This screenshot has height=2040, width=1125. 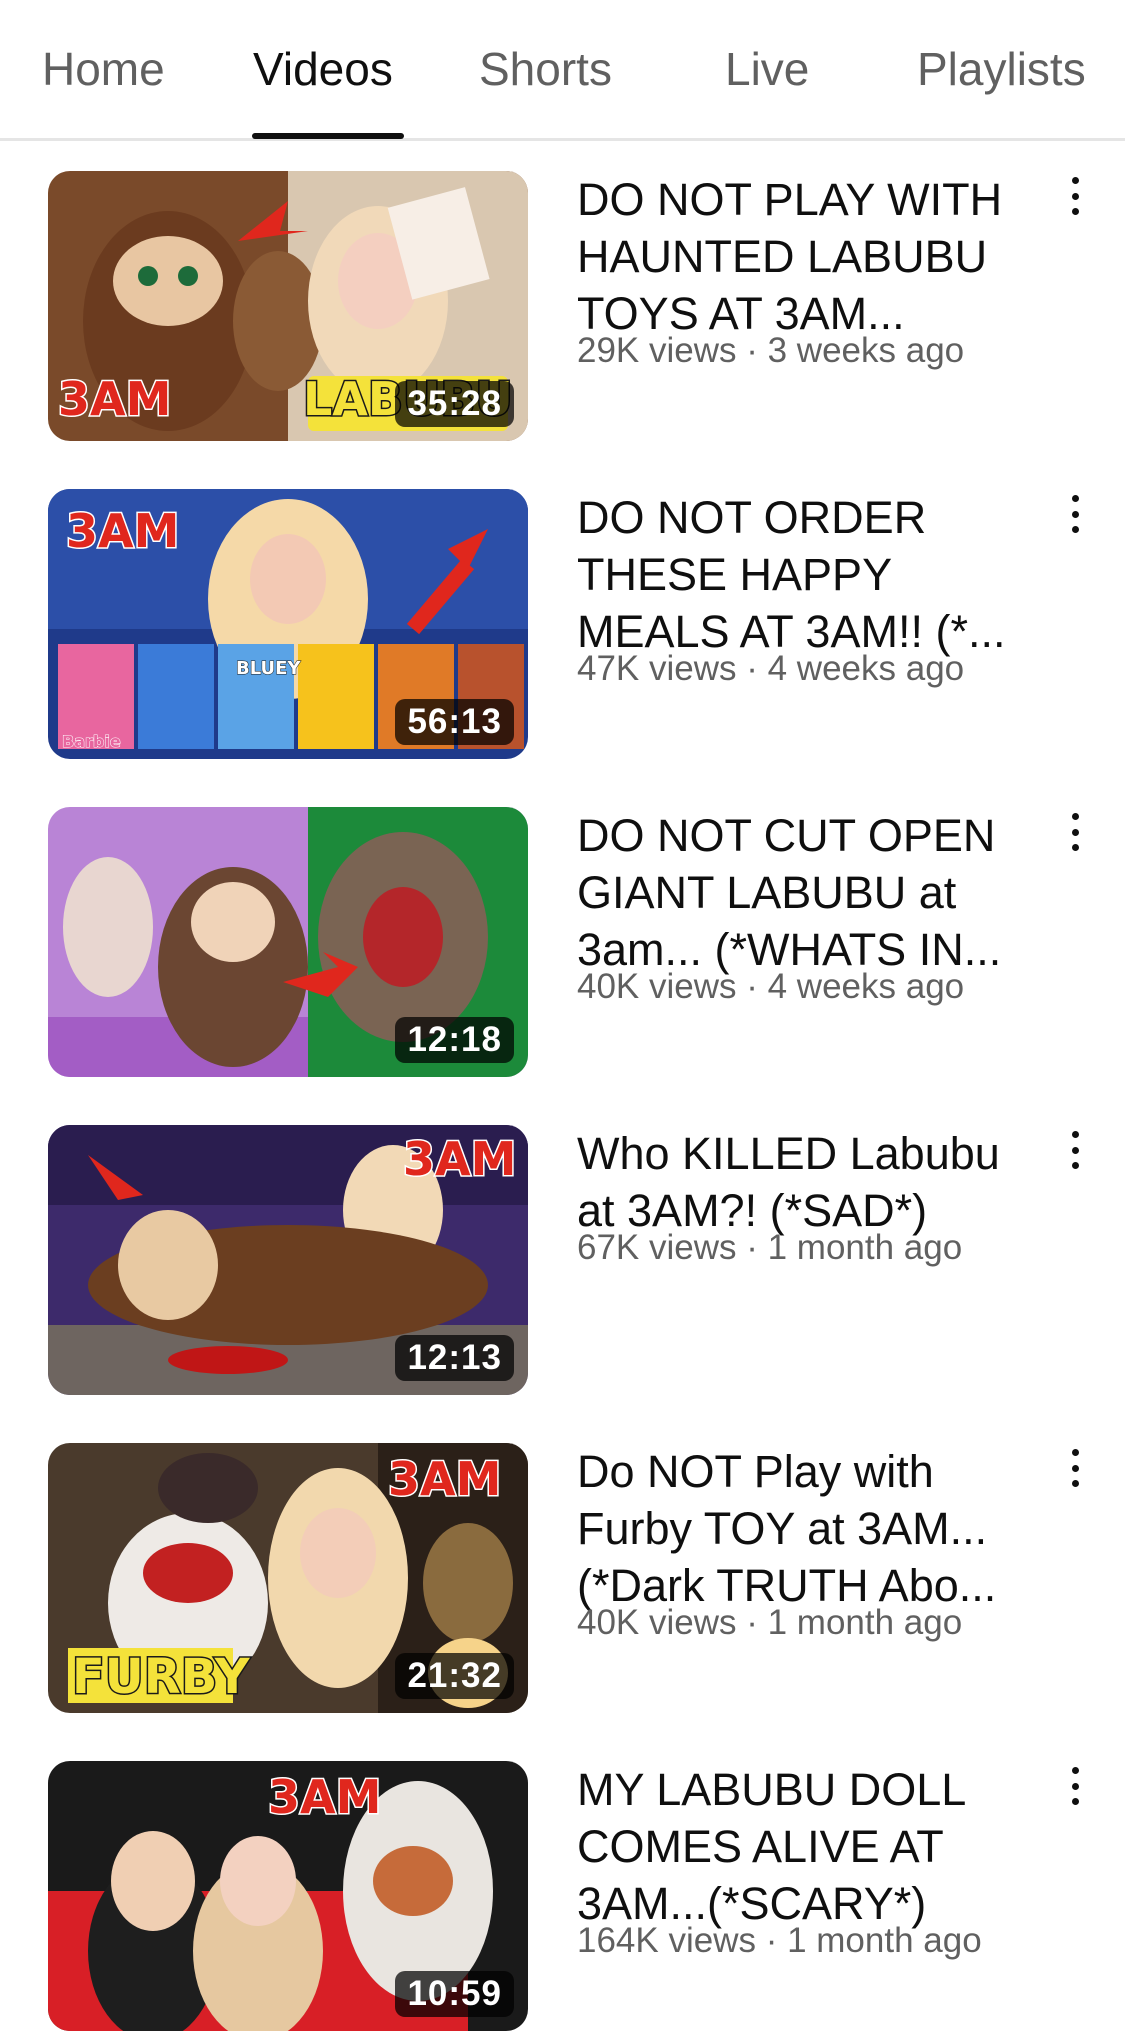 What do you see at coordinates (454, 1994) in the screenshot?
I see `video-duration: 10:59` at bounding box center [454, 1994].